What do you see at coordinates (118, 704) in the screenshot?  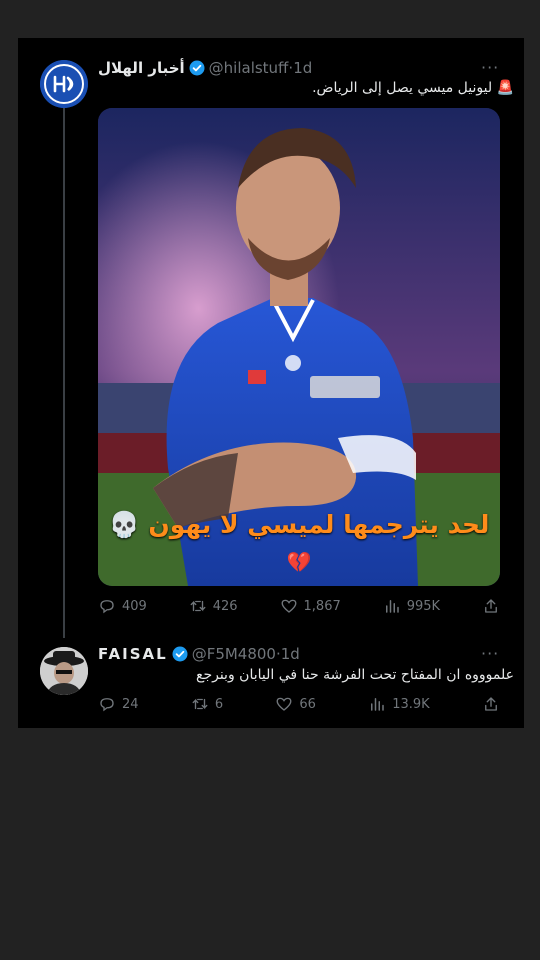 I see `reply-button: 24` at bounding box center [118, 704].